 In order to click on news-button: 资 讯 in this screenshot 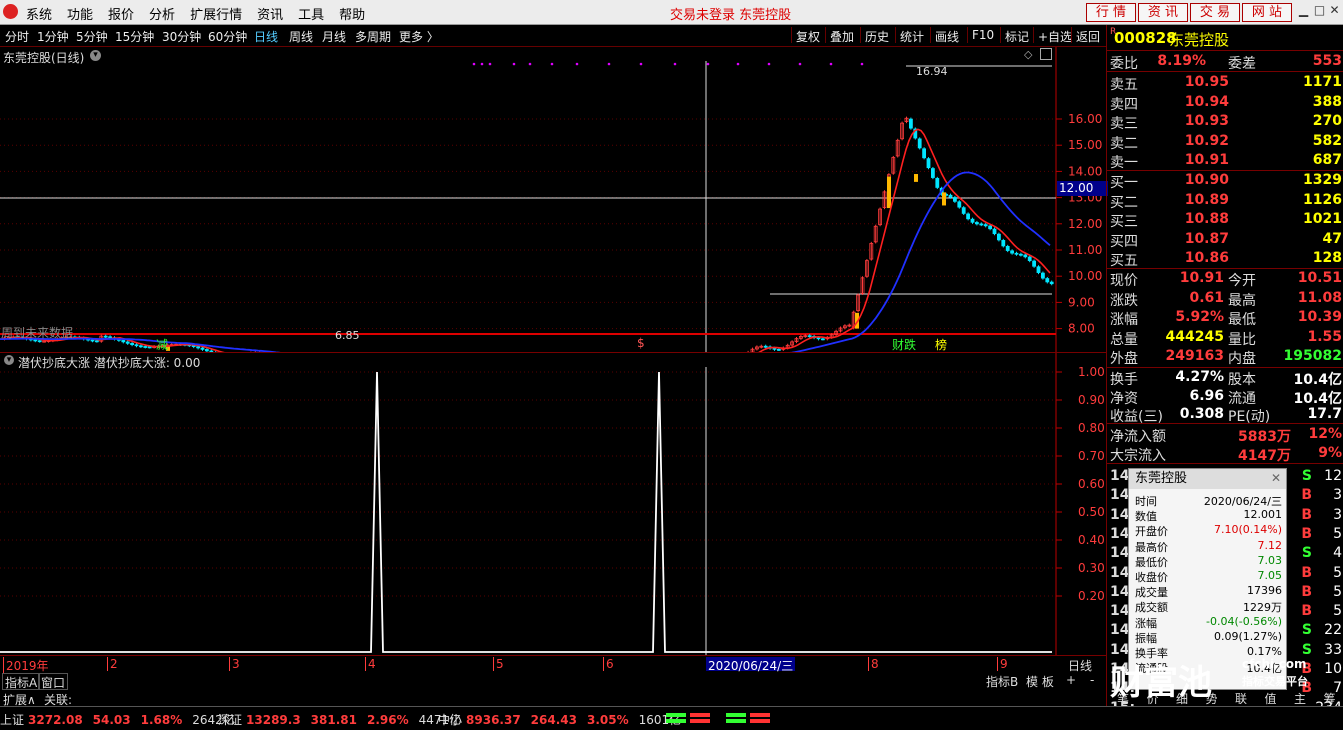, I will do `click(1163, 12)`.